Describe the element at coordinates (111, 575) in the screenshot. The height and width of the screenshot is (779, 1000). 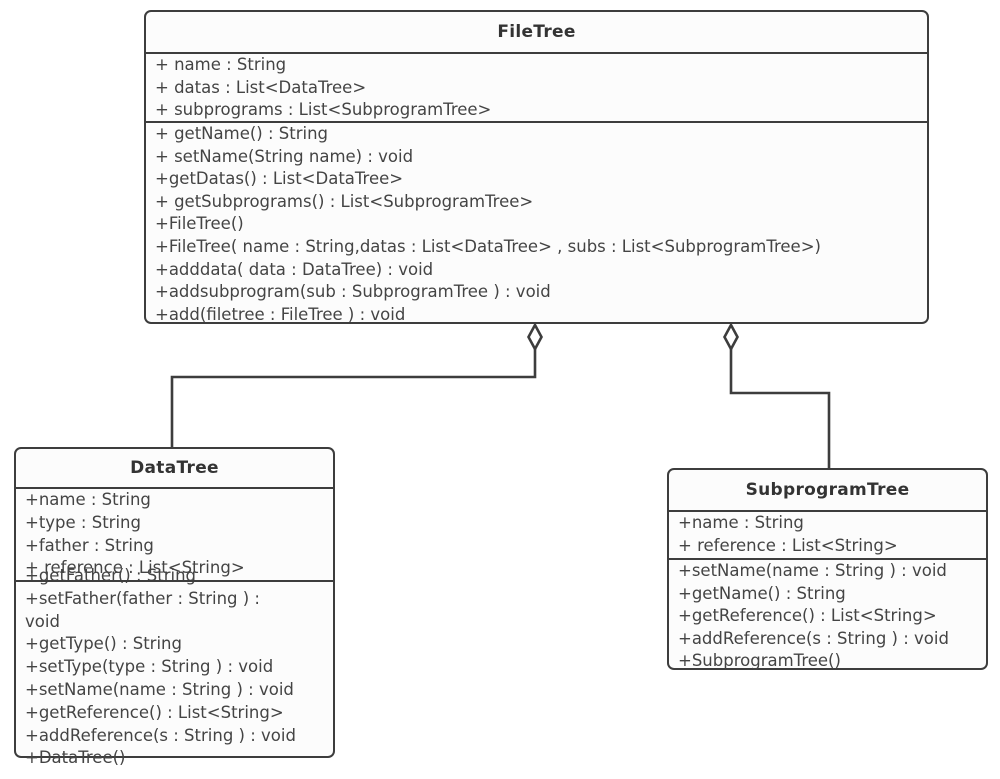
I see `operation-row: +getFather() : String` at that location.